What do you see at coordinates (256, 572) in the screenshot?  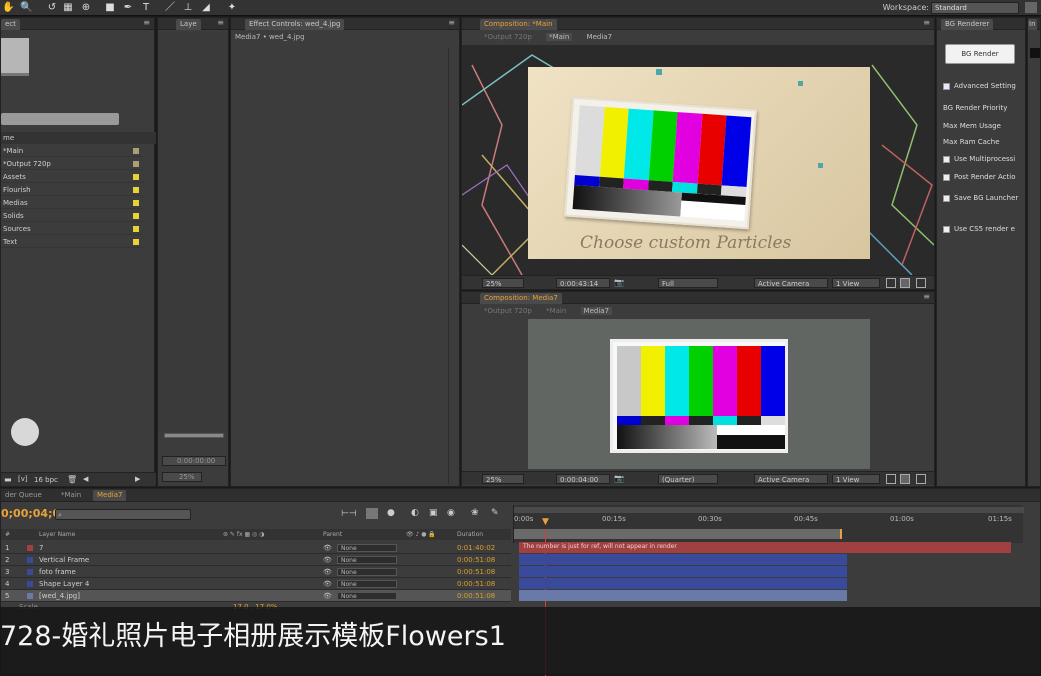 I see `timeline-layer-row: 3 foto frame None 0:00:51:08 👁` at bounding box center [256, 572].